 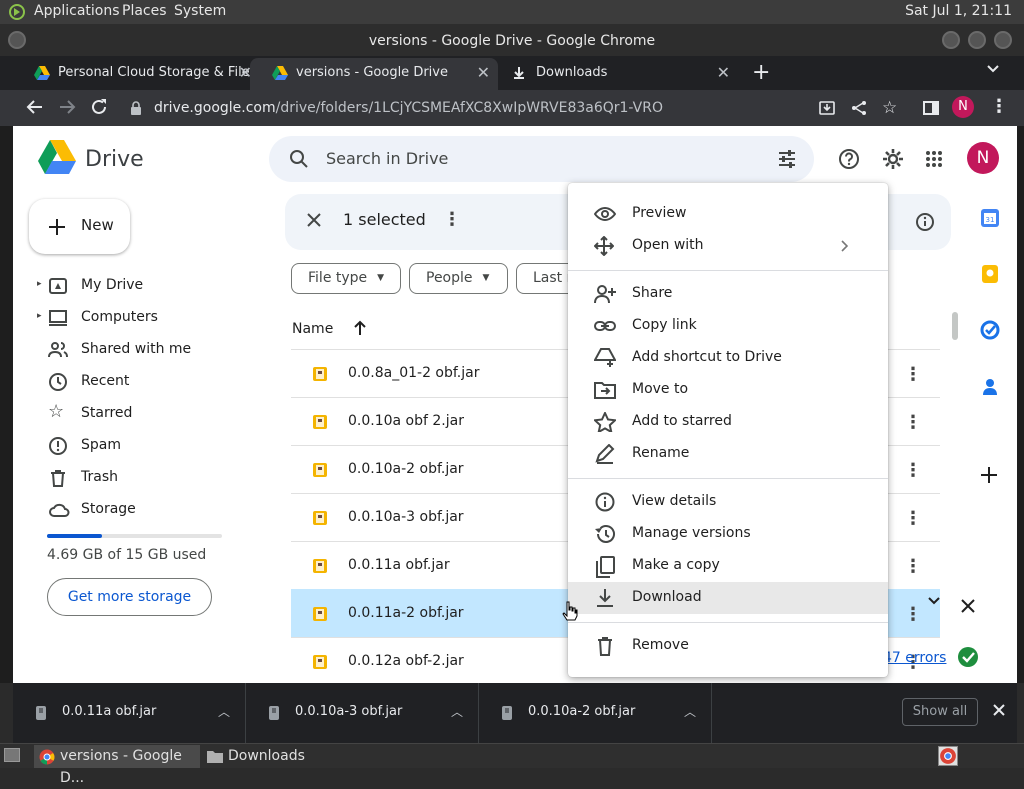 What do you see at coordinates (58, 350) in the screenshot?
I see `people-icon` at bounding box center [58, 350].